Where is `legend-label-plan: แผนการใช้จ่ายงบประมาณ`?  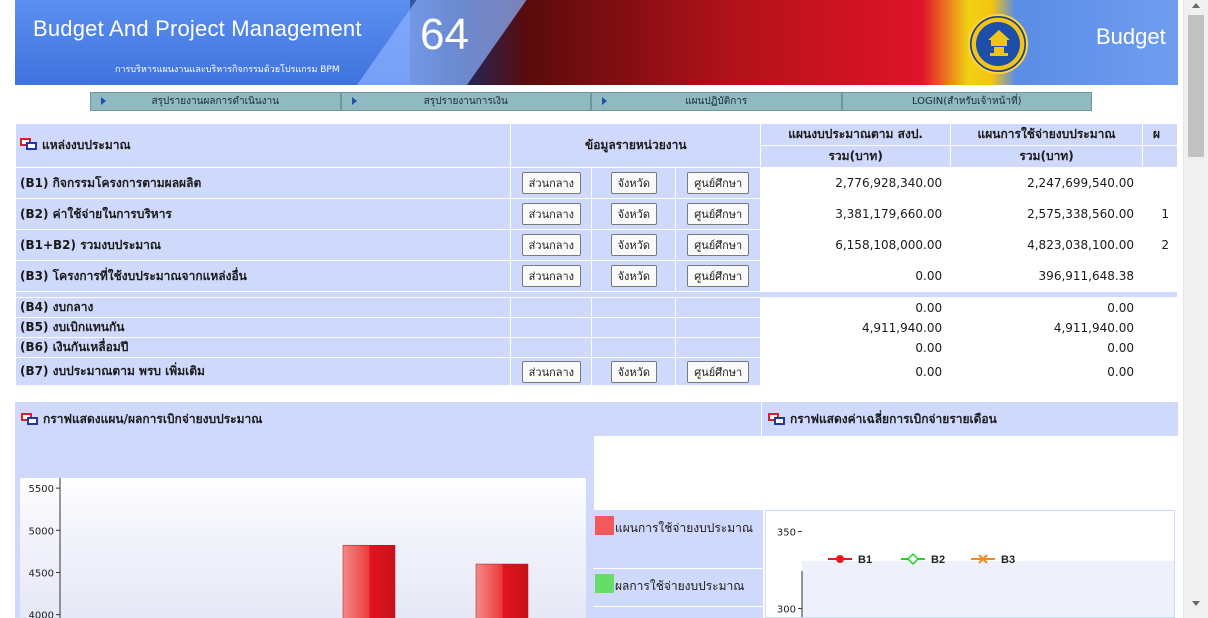
legend-label-plan: แผนการใช้จ่ายงบประมาณ is located at coordinates (684, 528).